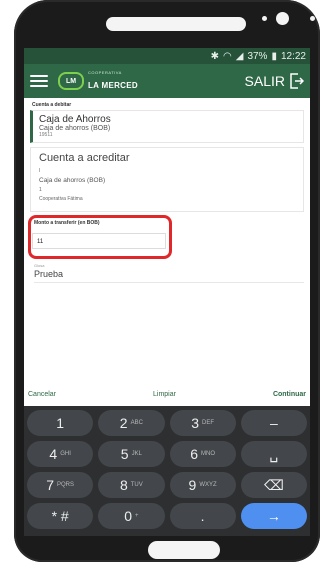 The image size is (334, 562). What do you see at coordinates (164, 394) in the screenshot?
I see `clear-button: Limpiar` at bounding box center [164, 394].